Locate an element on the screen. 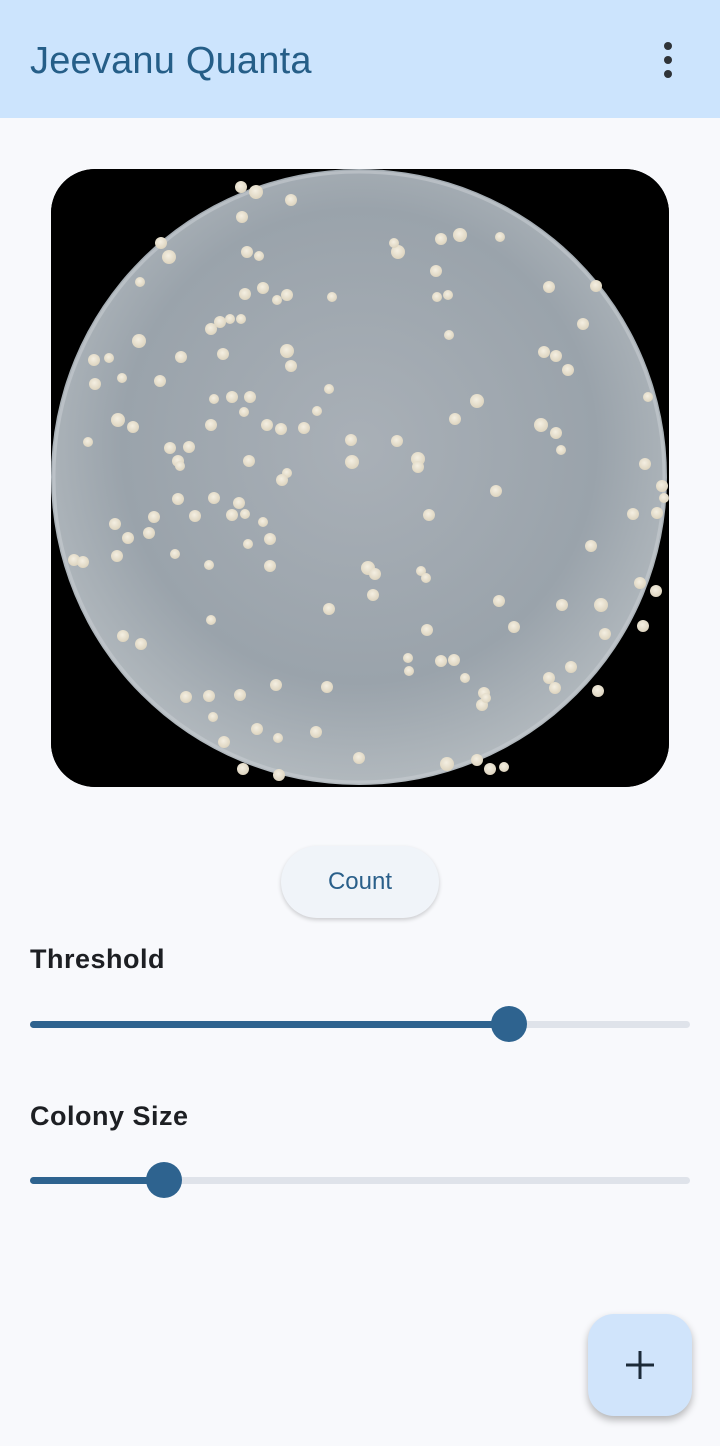  app-bar: Jeevanu Quanta is located at coordinates (360, 59).